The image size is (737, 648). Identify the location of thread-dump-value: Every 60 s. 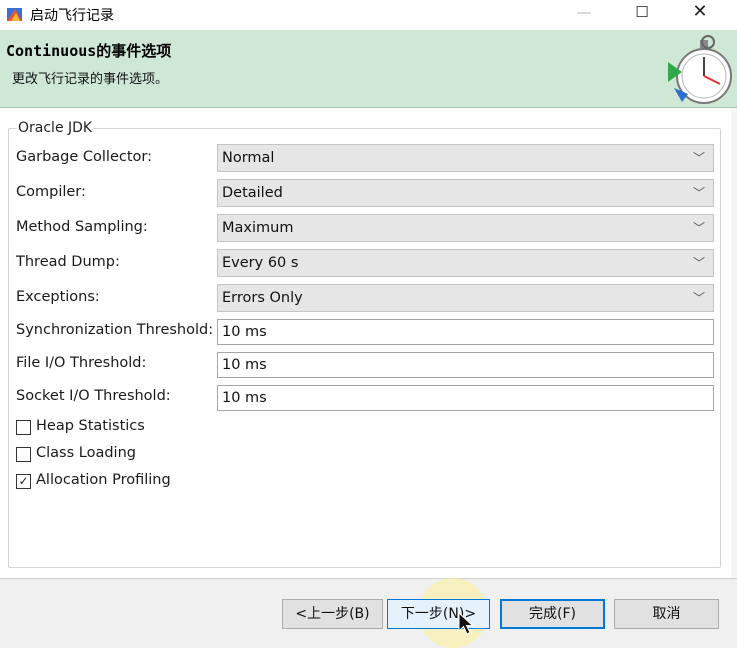
(260, 263).